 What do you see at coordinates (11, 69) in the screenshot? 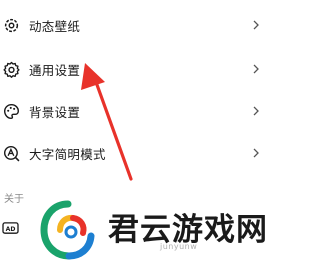
I see `gear-icon` at bounding box center [11, 69].